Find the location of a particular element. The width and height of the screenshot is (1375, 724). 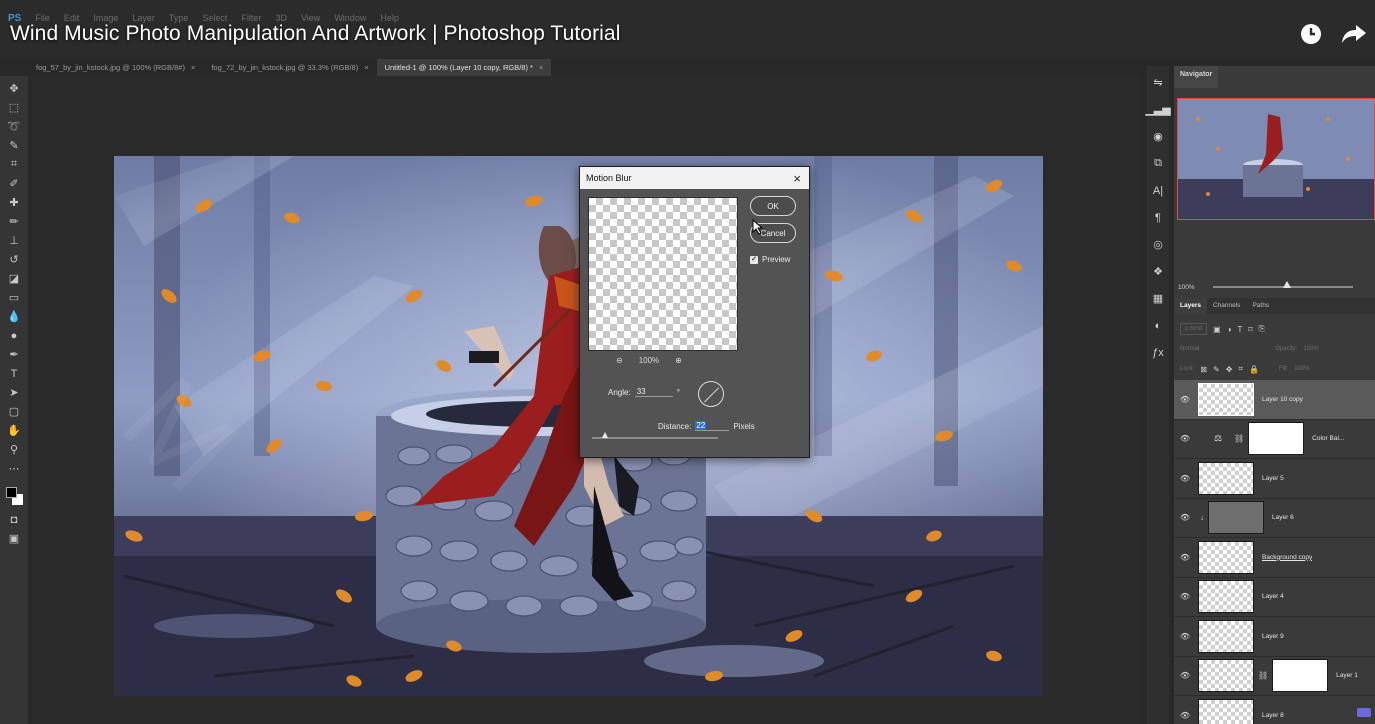

gradient-tool-icon: ▭ is located at coordinates (14, 297).